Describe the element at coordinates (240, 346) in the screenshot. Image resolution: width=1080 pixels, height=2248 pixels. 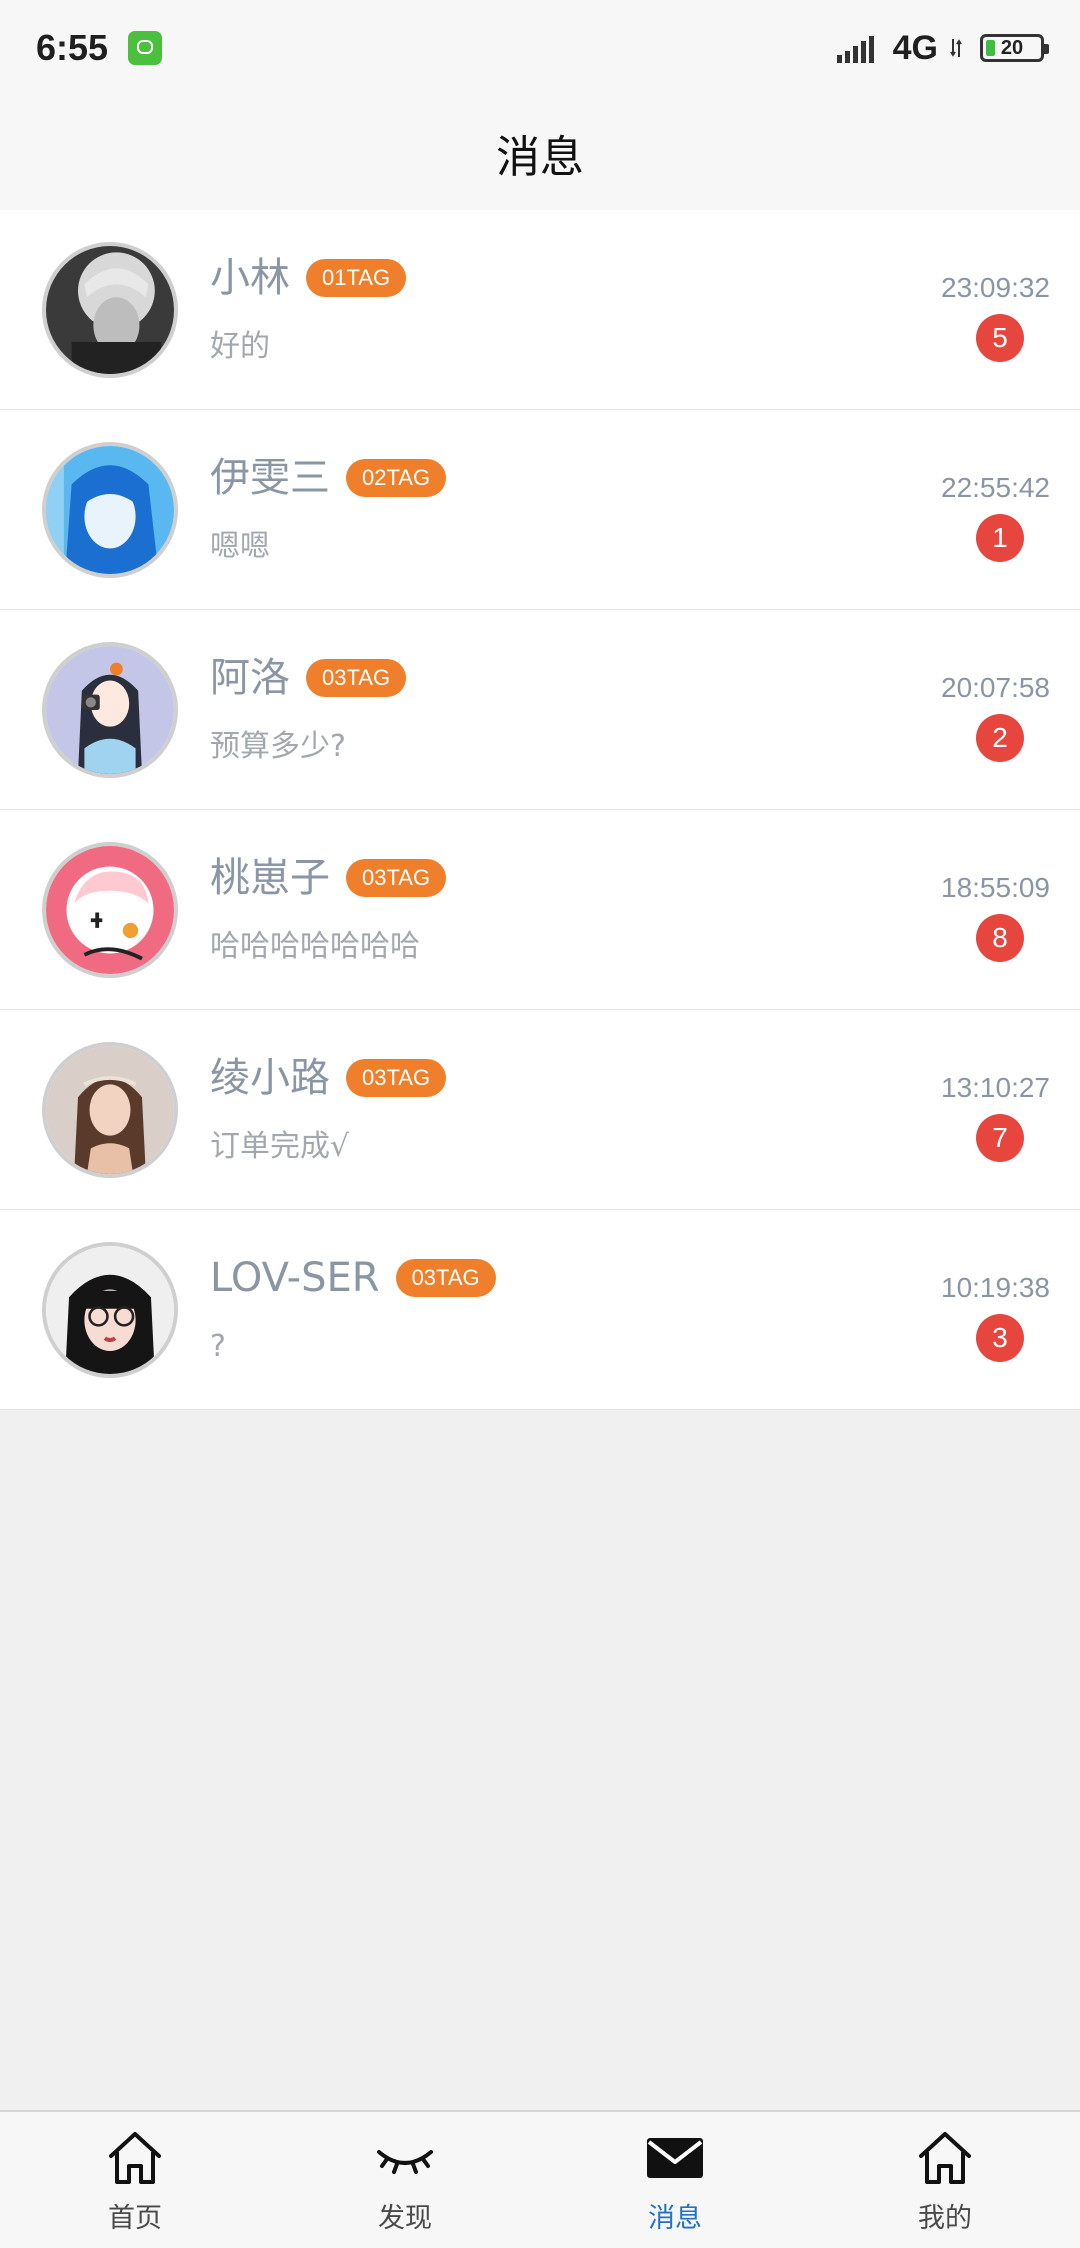
I see `message-preview: 好的` at that location.